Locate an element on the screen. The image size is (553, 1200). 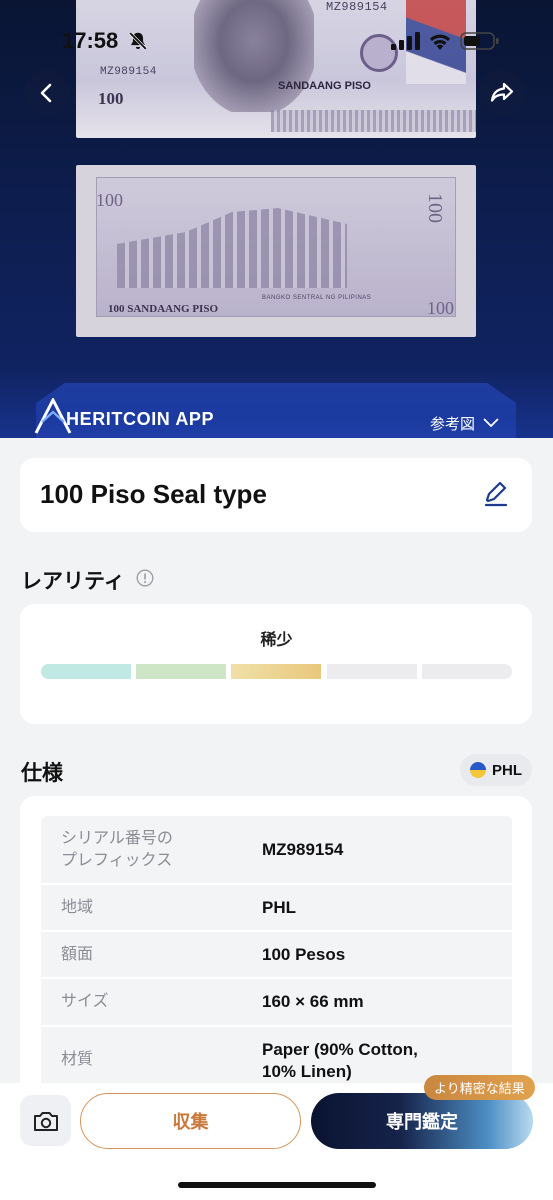
spec-key: 材質 is located at coordinates (77, 1059).